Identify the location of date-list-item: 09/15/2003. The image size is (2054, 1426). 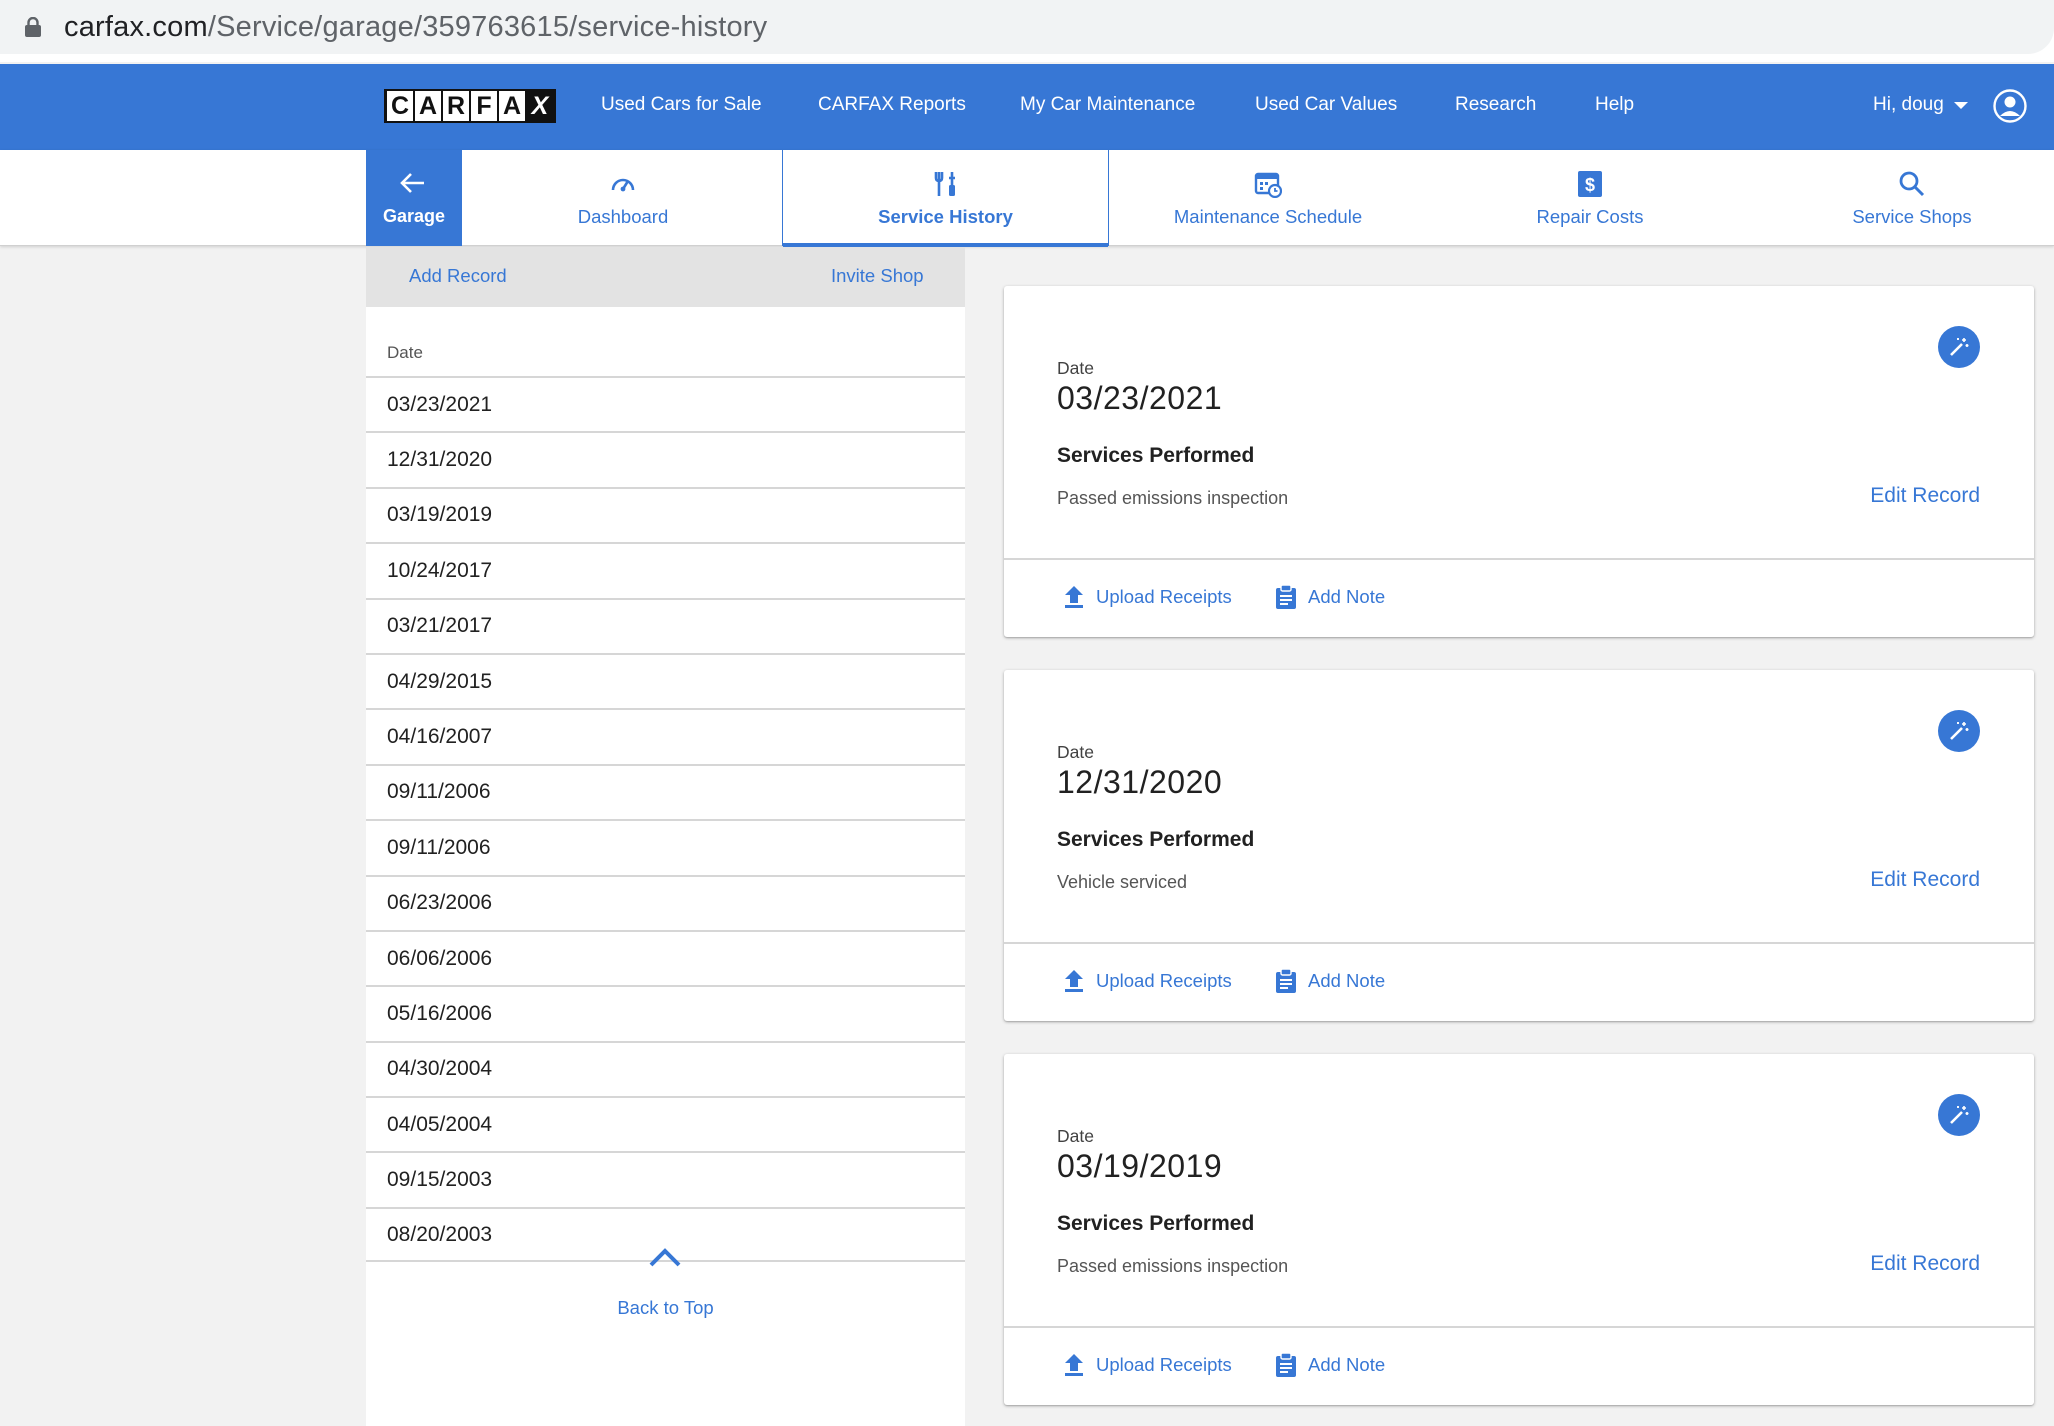
(665, 1178).